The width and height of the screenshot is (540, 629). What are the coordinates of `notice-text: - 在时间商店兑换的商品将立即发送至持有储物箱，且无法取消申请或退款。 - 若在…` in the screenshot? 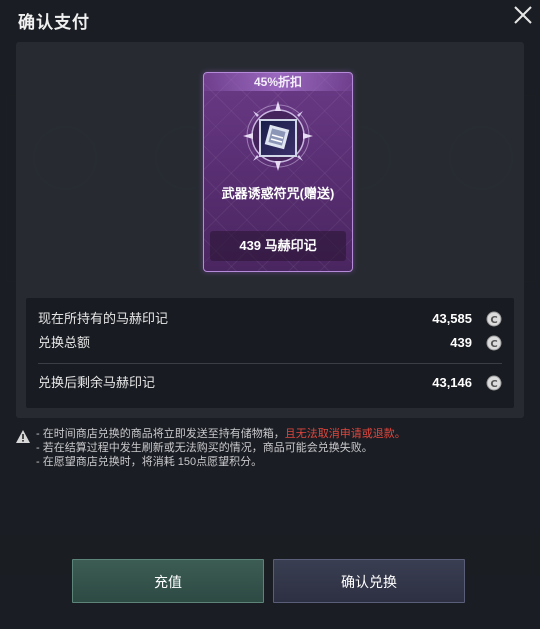 It's located at (221, 448).